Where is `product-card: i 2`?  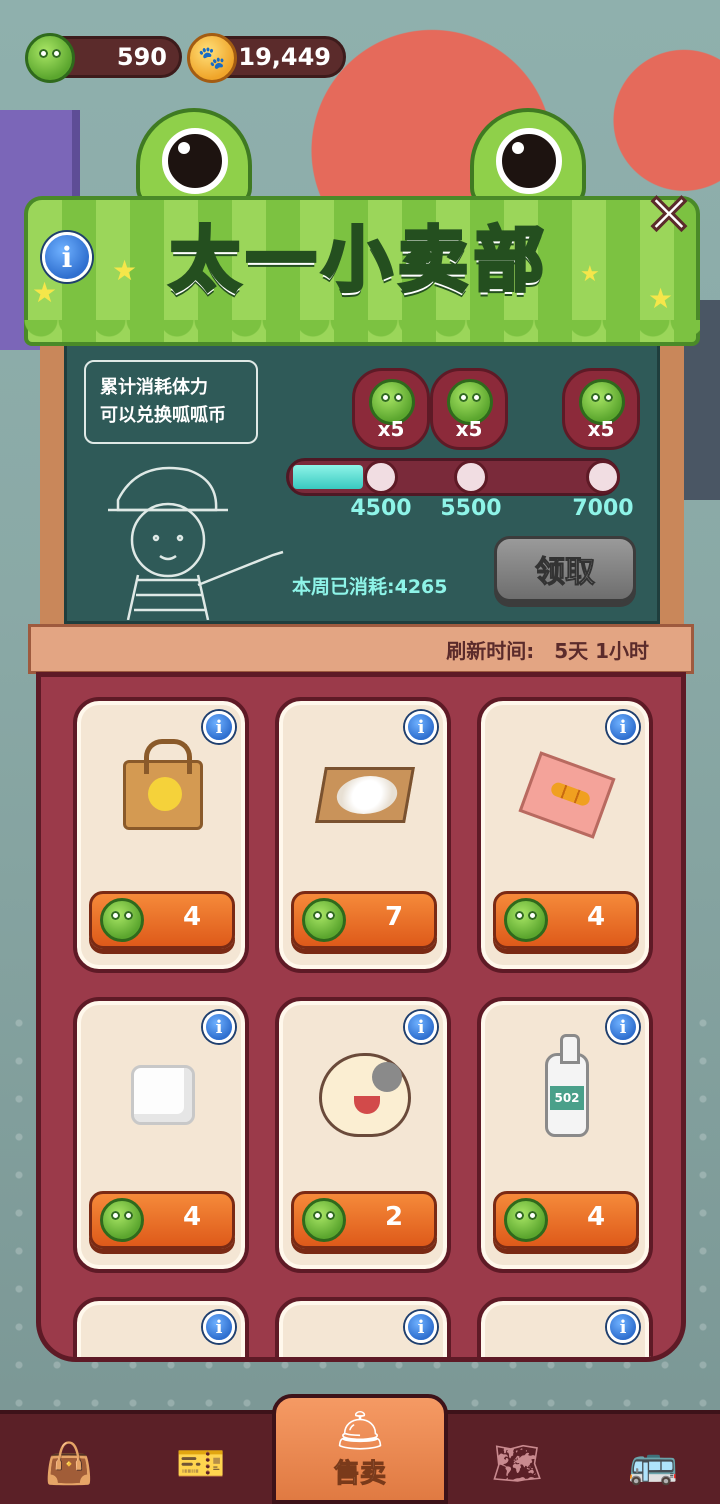 product-card: i 2 is located at coordinates (363, 1135).